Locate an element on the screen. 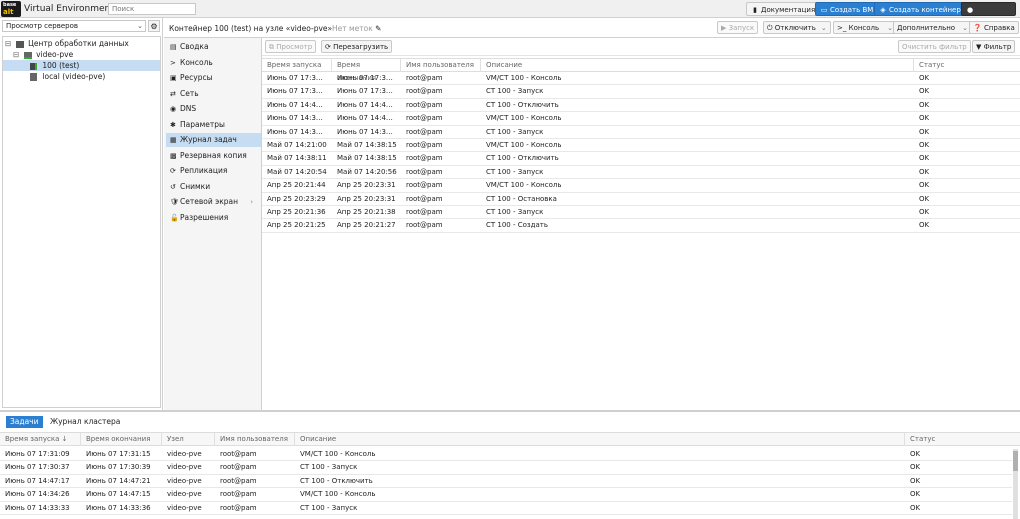  documentation-button: ▮ Документация is located at coordinates (783, 9).